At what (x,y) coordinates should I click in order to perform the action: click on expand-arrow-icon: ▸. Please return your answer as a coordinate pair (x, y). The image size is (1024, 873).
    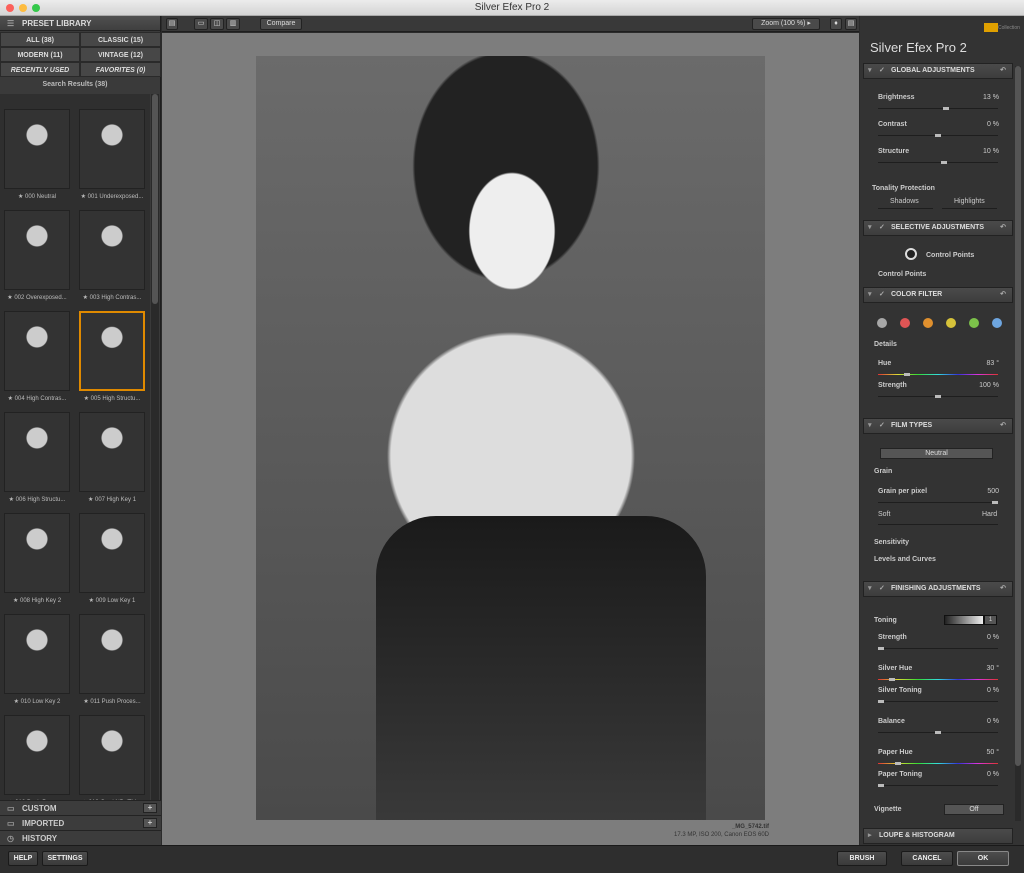
    Looking at the image, I should click on (870, 836).